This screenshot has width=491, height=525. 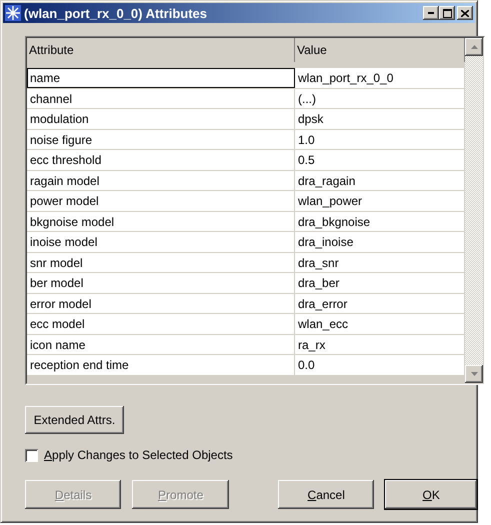 I want to click on checkbox, so click(x=31, y=455).